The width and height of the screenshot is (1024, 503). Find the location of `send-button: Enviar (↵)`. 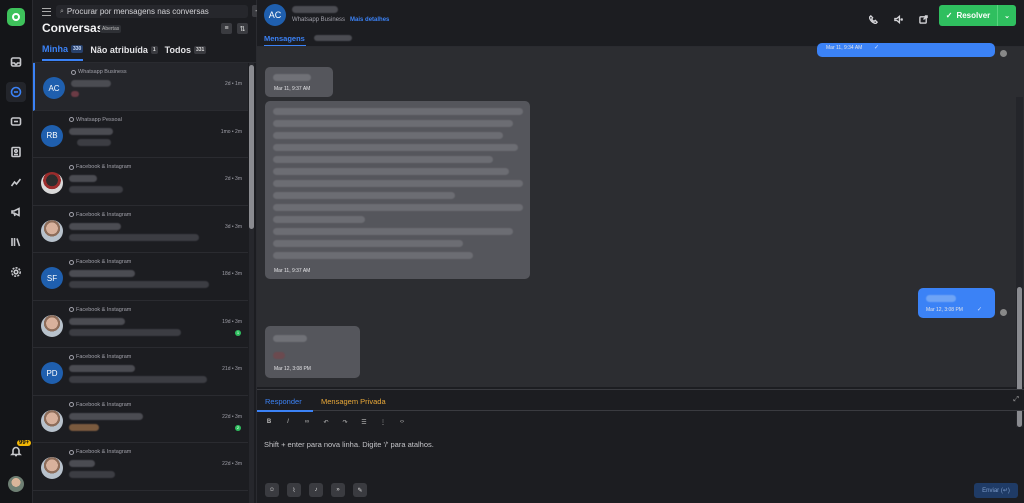

send-button: Enviar (↵) is located at coordinates (996, 490).